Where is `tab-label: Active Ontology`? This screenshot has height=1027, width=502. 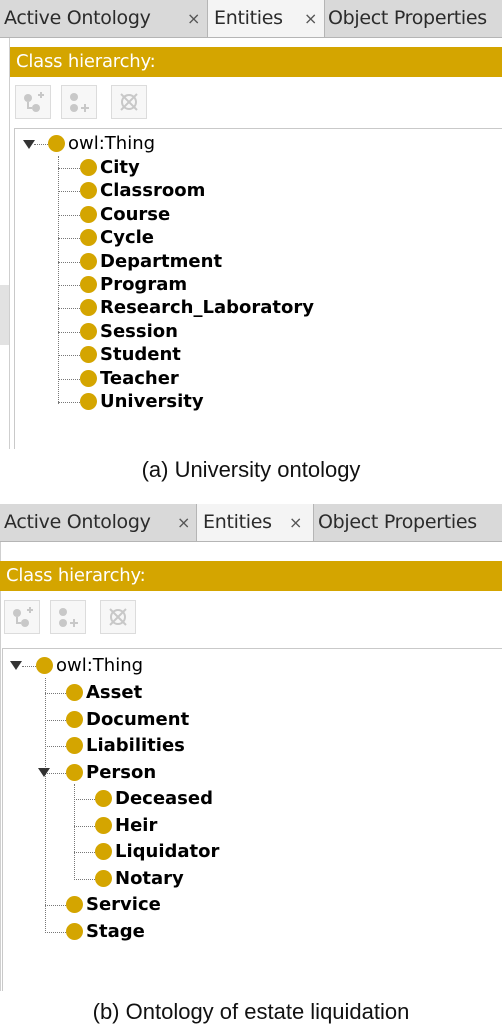
tab-label: Active Ontology is located at coordinates (77, 522).